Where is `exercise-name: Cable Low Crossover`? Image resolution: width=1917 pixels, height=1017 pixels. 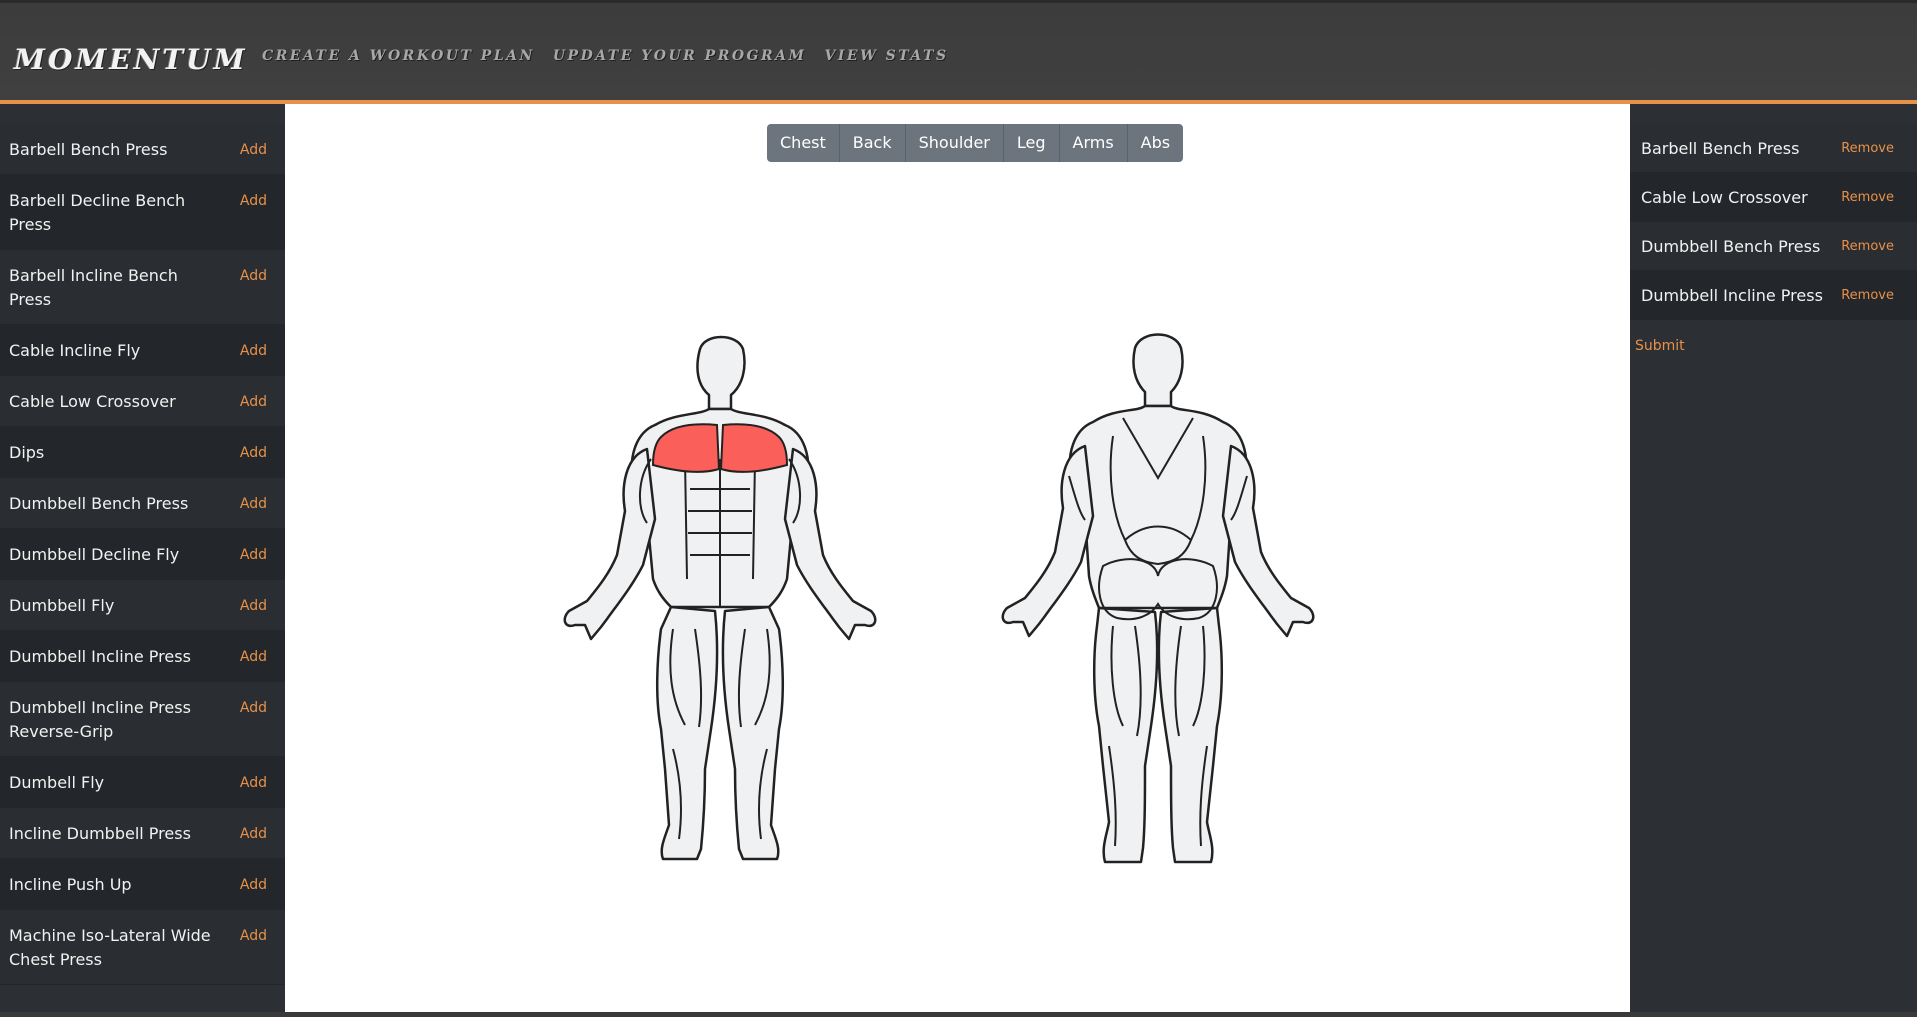 exercise-name: Cable Low Crossover is located at coordinates (92, 401).